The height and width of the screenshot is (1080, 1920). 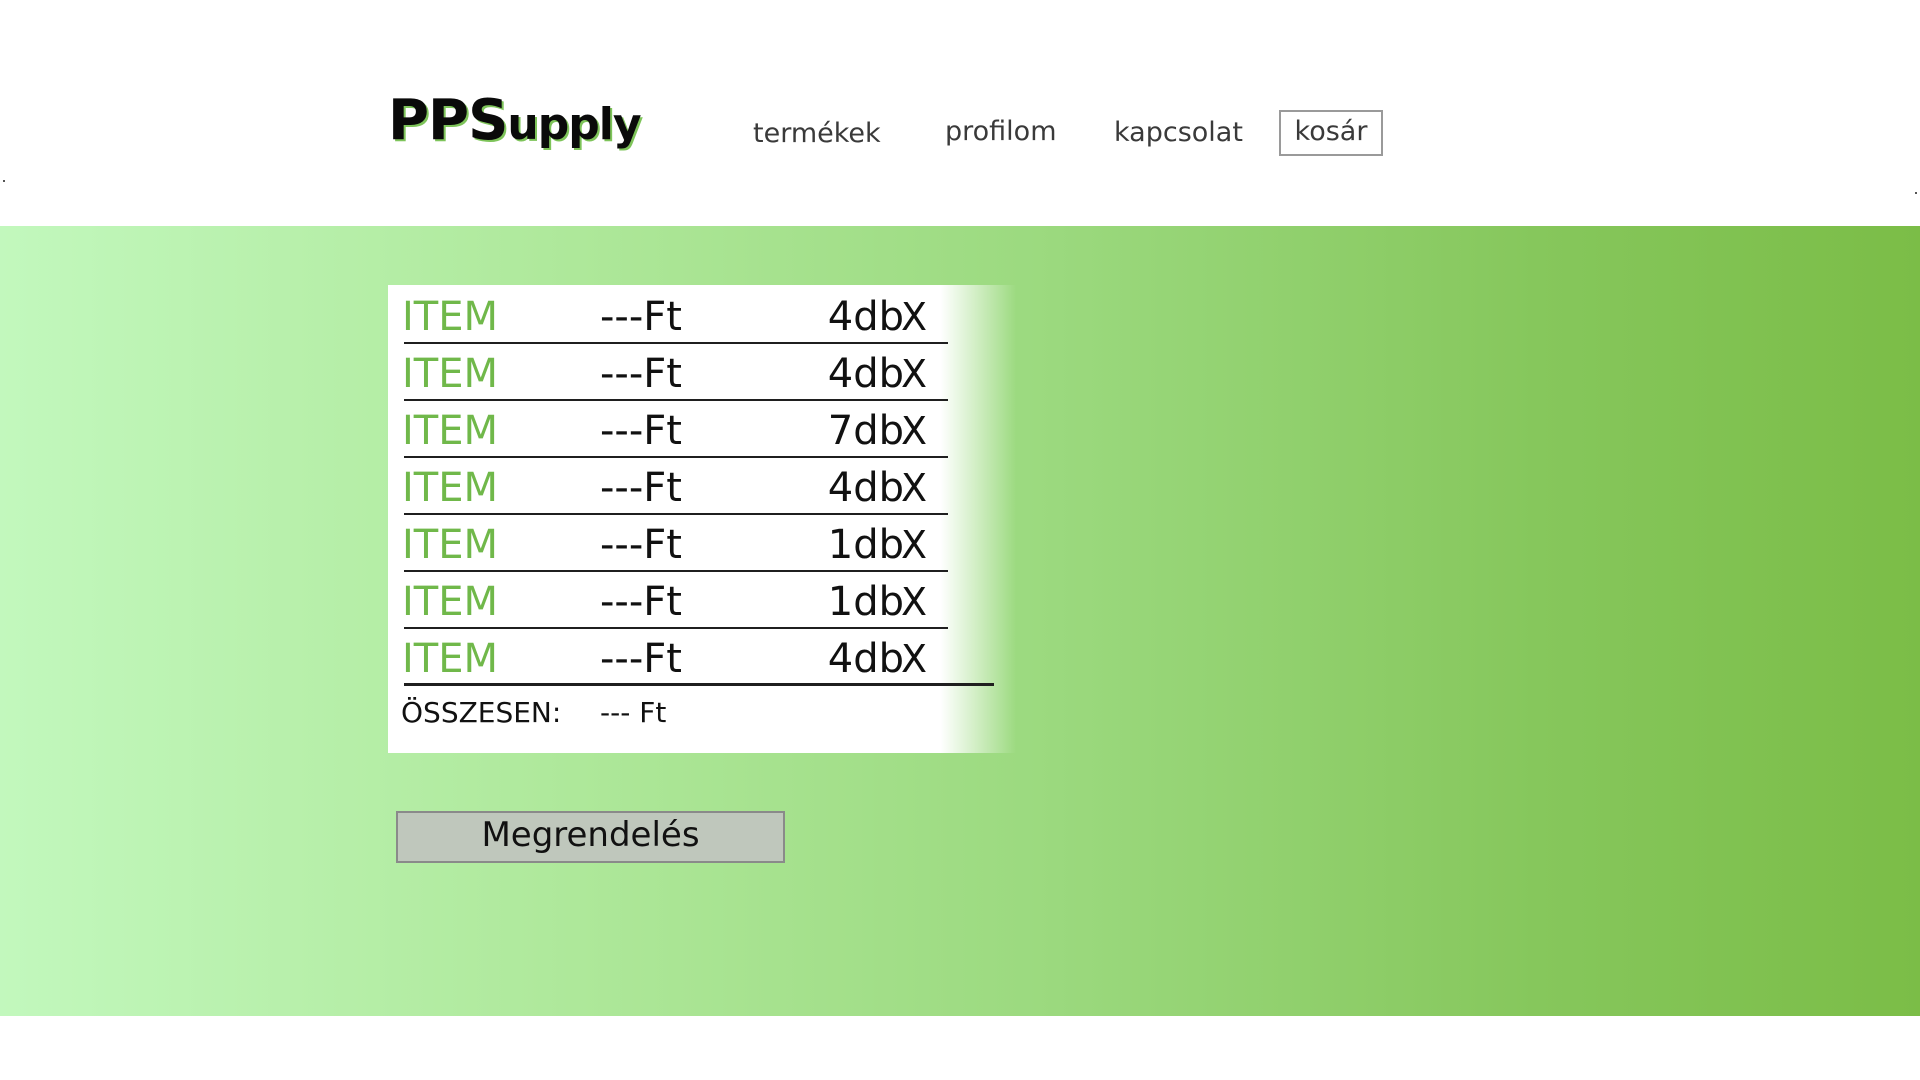 I want to click on cart-row: ITEM ---Ft 7db X, so click(x=668, y=429).